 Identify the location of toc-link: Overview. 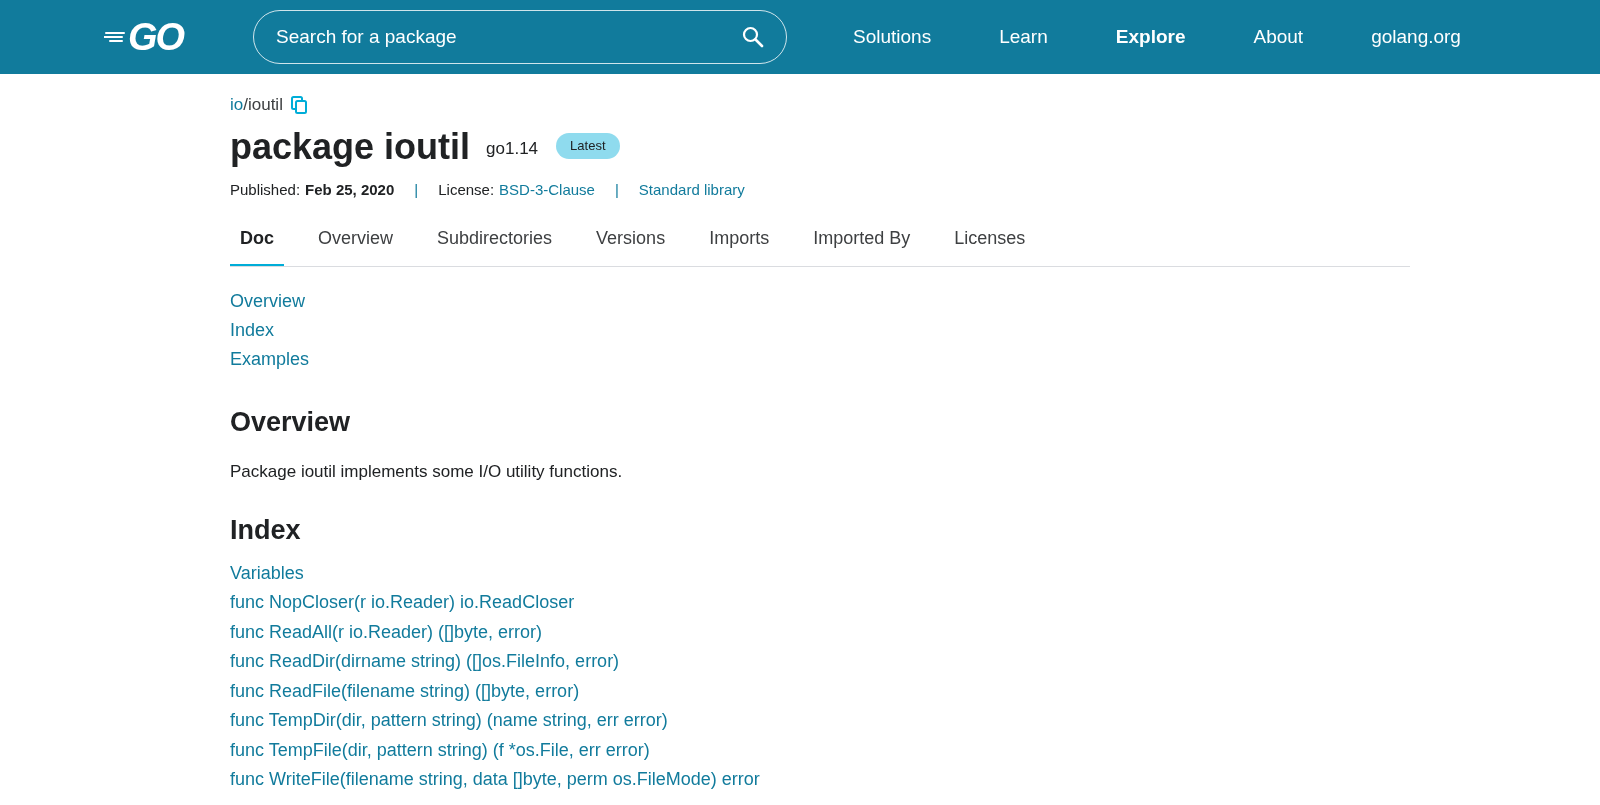
(267, 301).